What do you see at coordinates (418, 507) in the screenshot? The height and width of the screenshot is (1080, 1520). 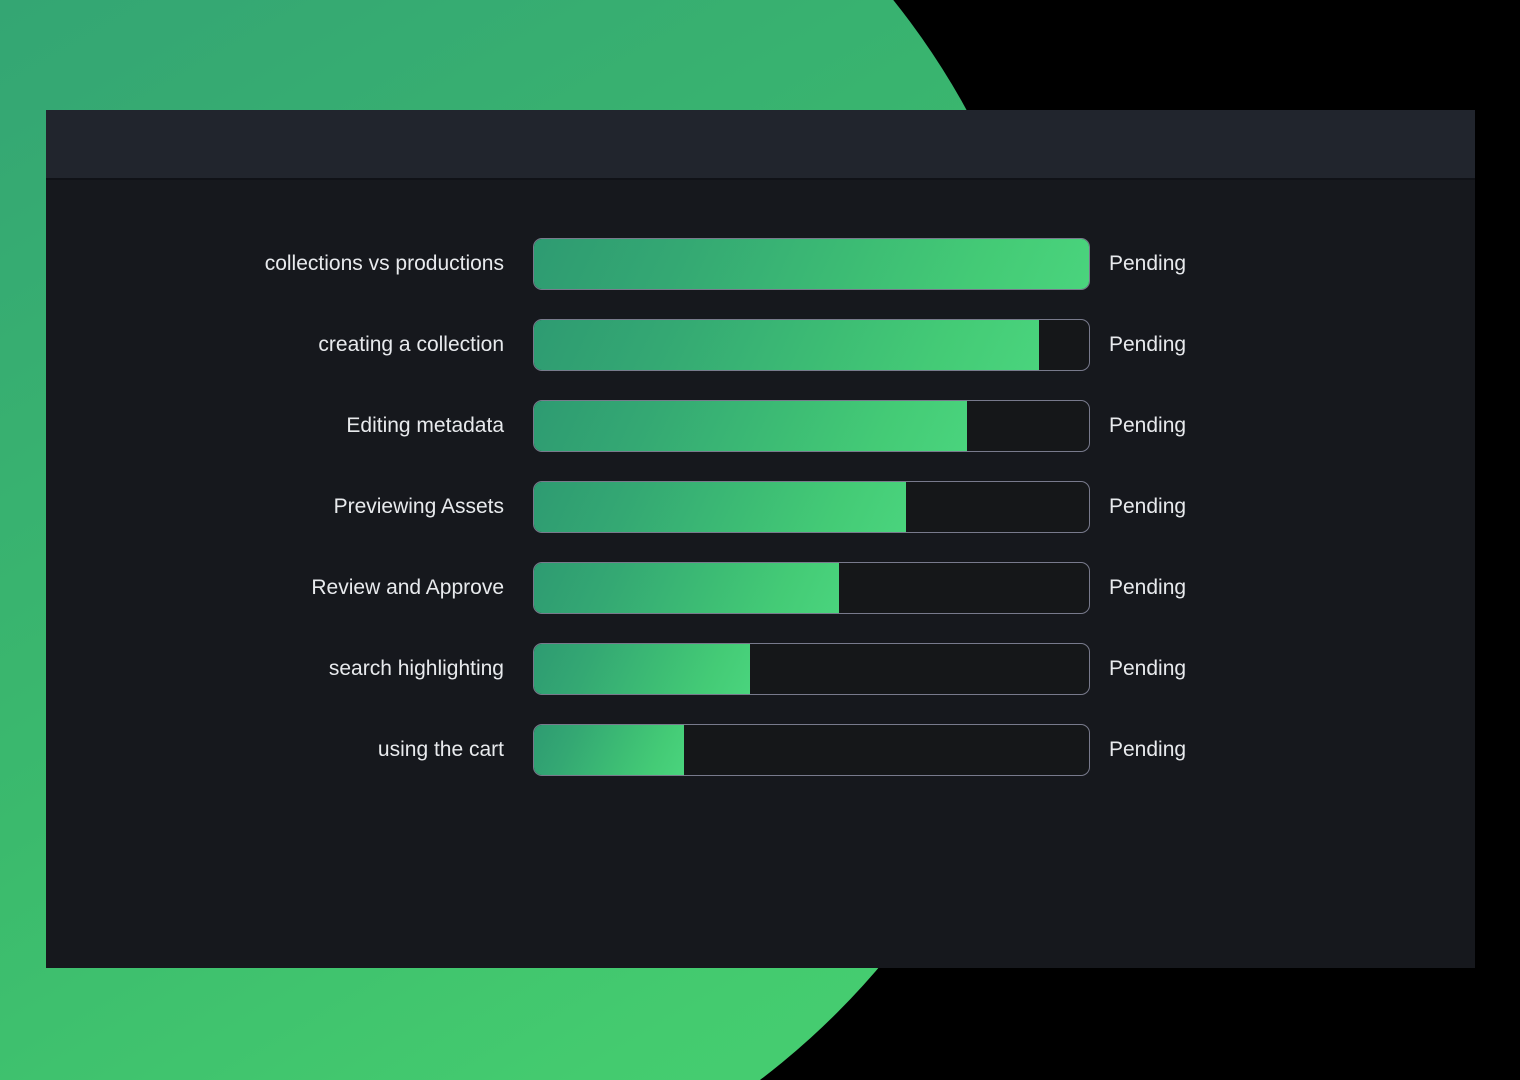 I see `progress-row-label: Previewing Assets` at bounding box center [418, 507].